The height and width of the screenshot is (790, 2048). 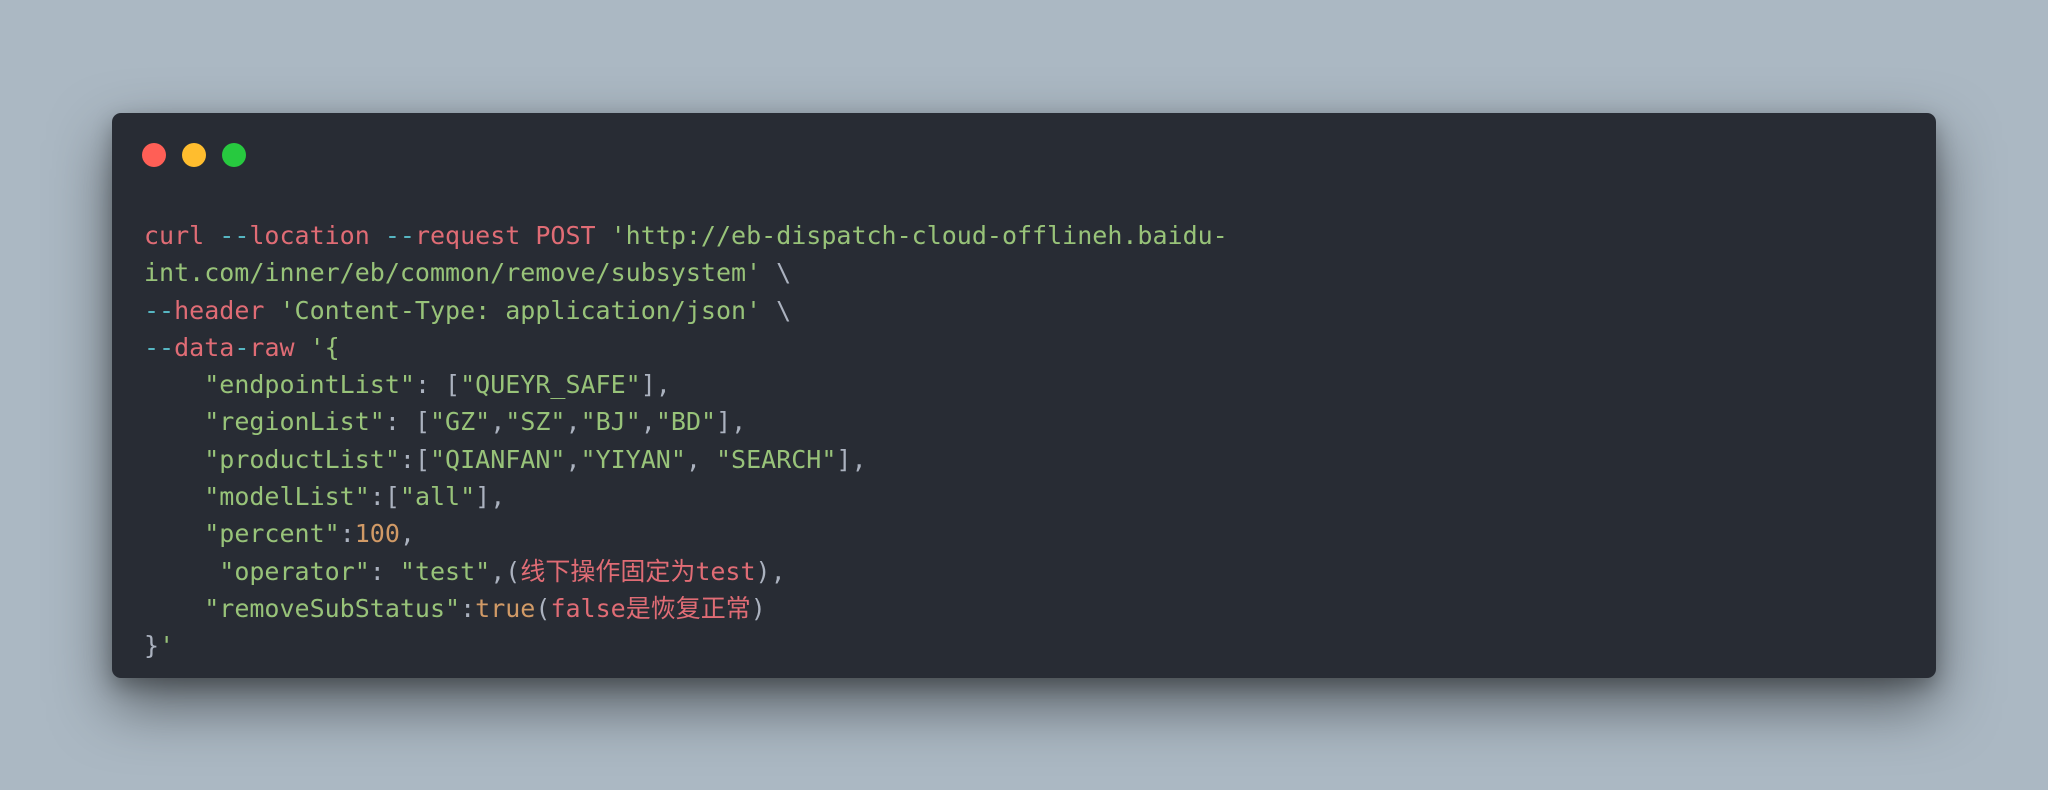 I want to click on code-line: }', so click(x=686, y=645).